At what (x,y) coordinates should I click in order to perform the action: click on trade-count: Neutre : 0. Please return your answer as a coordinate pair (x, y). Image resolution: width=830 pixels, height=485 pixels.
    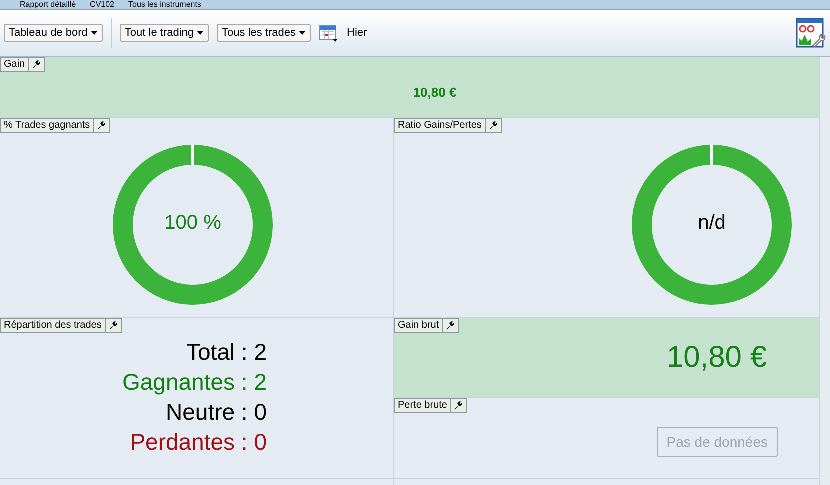
    Looking at the image, I should click on (216, 412).